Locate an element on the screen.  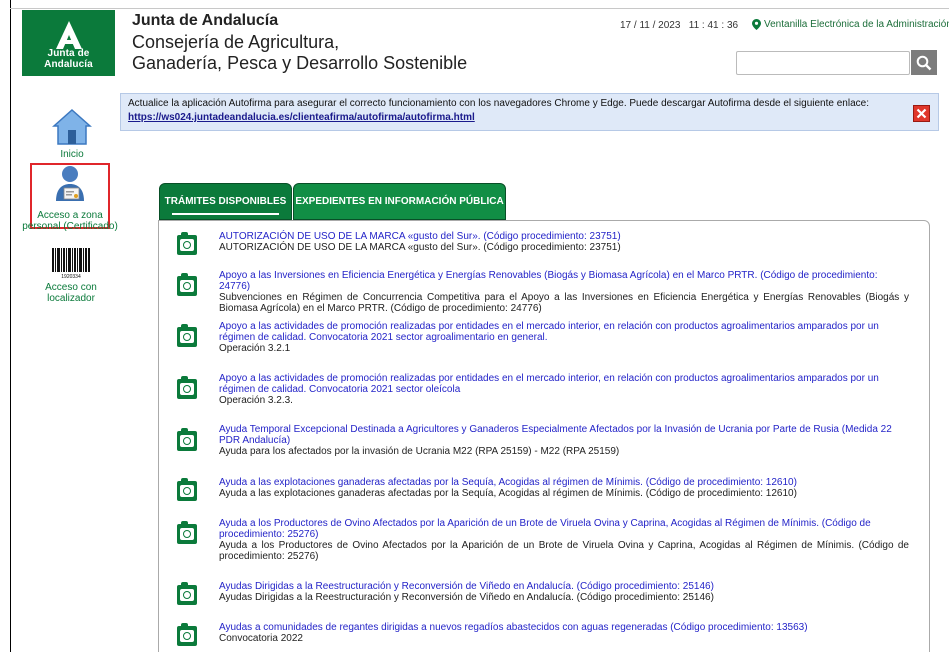
localizador-line-1: Acceso con is located at coordinates (71, 287).